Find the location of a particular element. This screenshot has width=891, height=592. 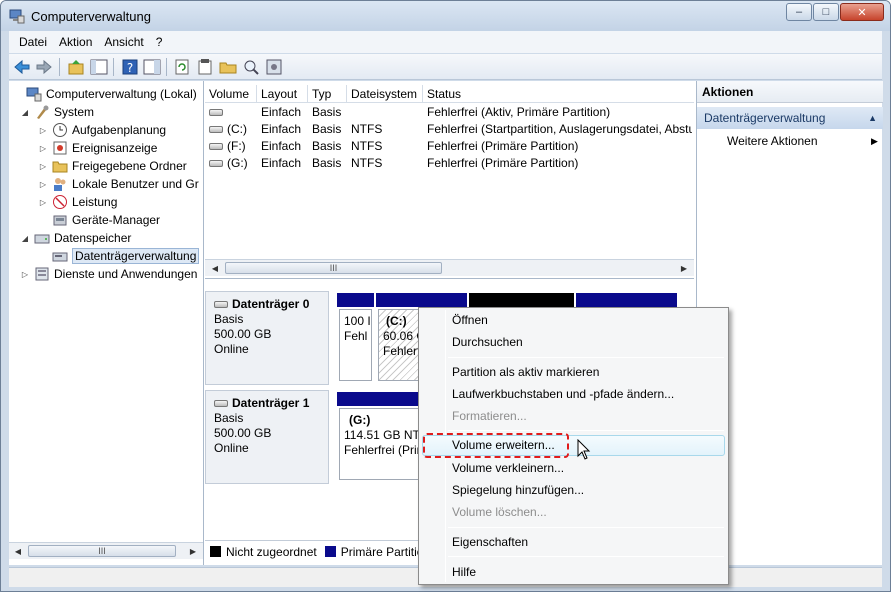

shared-folder-icon is located at coordinates (60, 167).